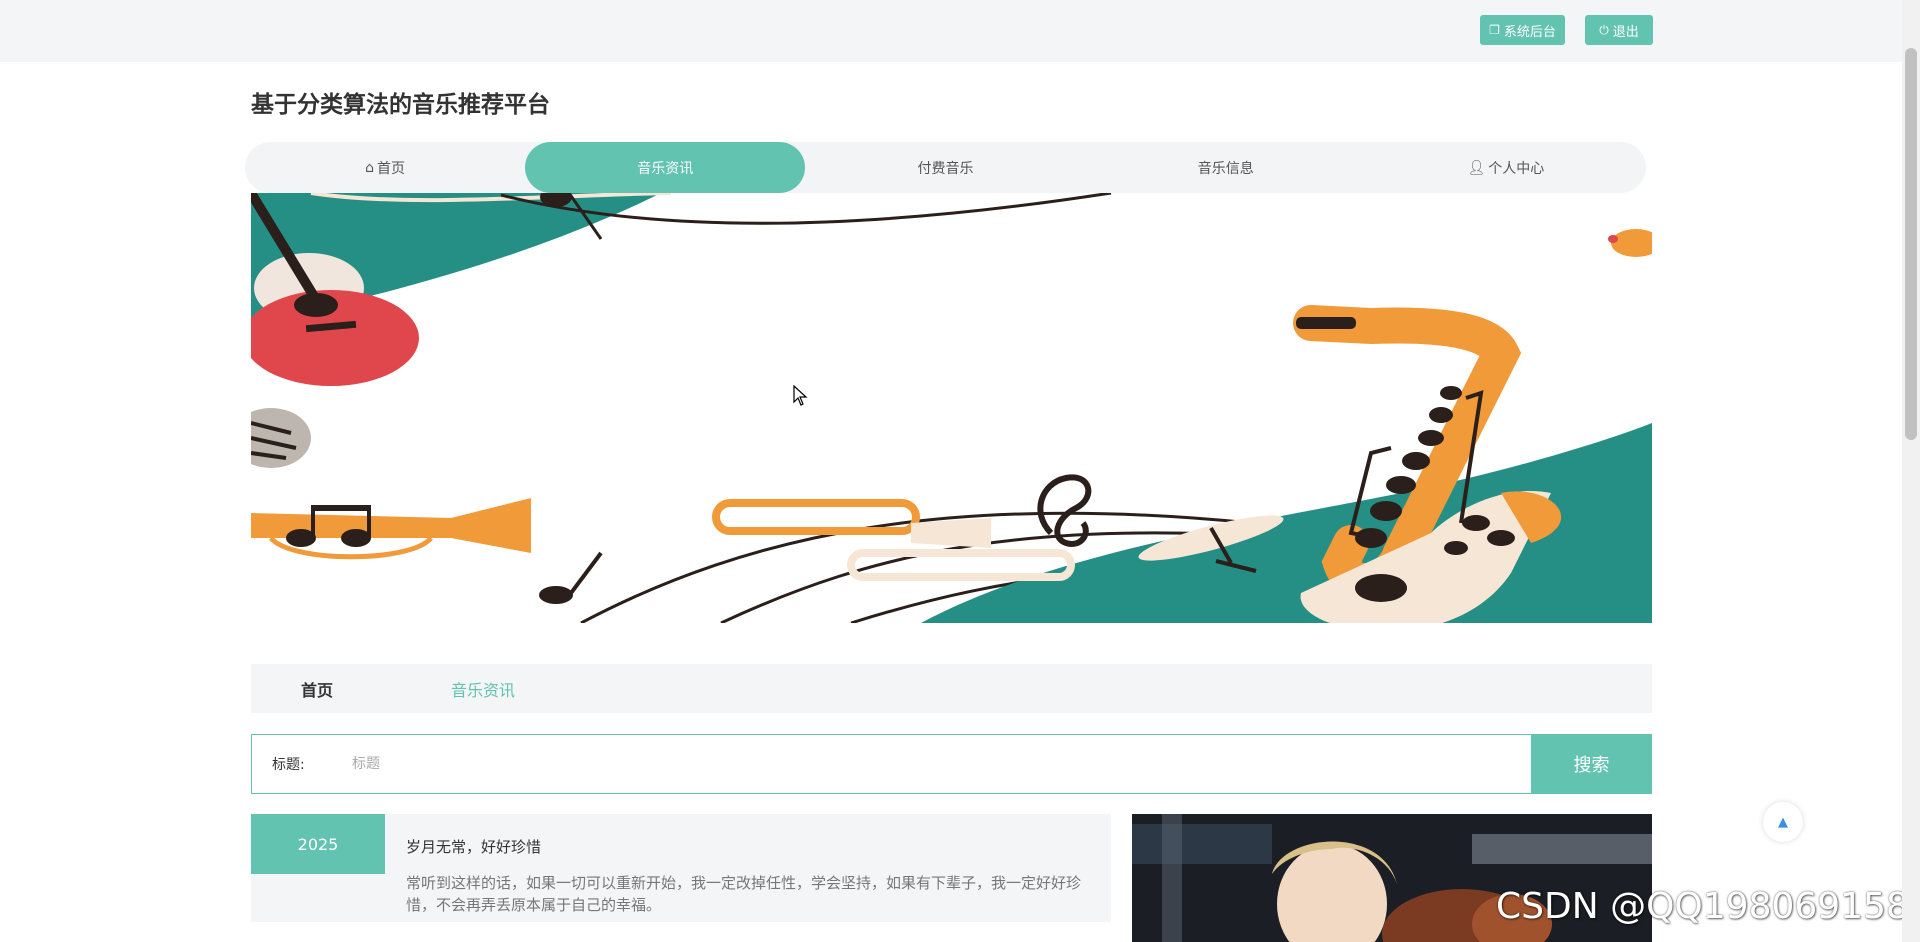  I want to click on logout-label: 退出, so click(1625, 32).